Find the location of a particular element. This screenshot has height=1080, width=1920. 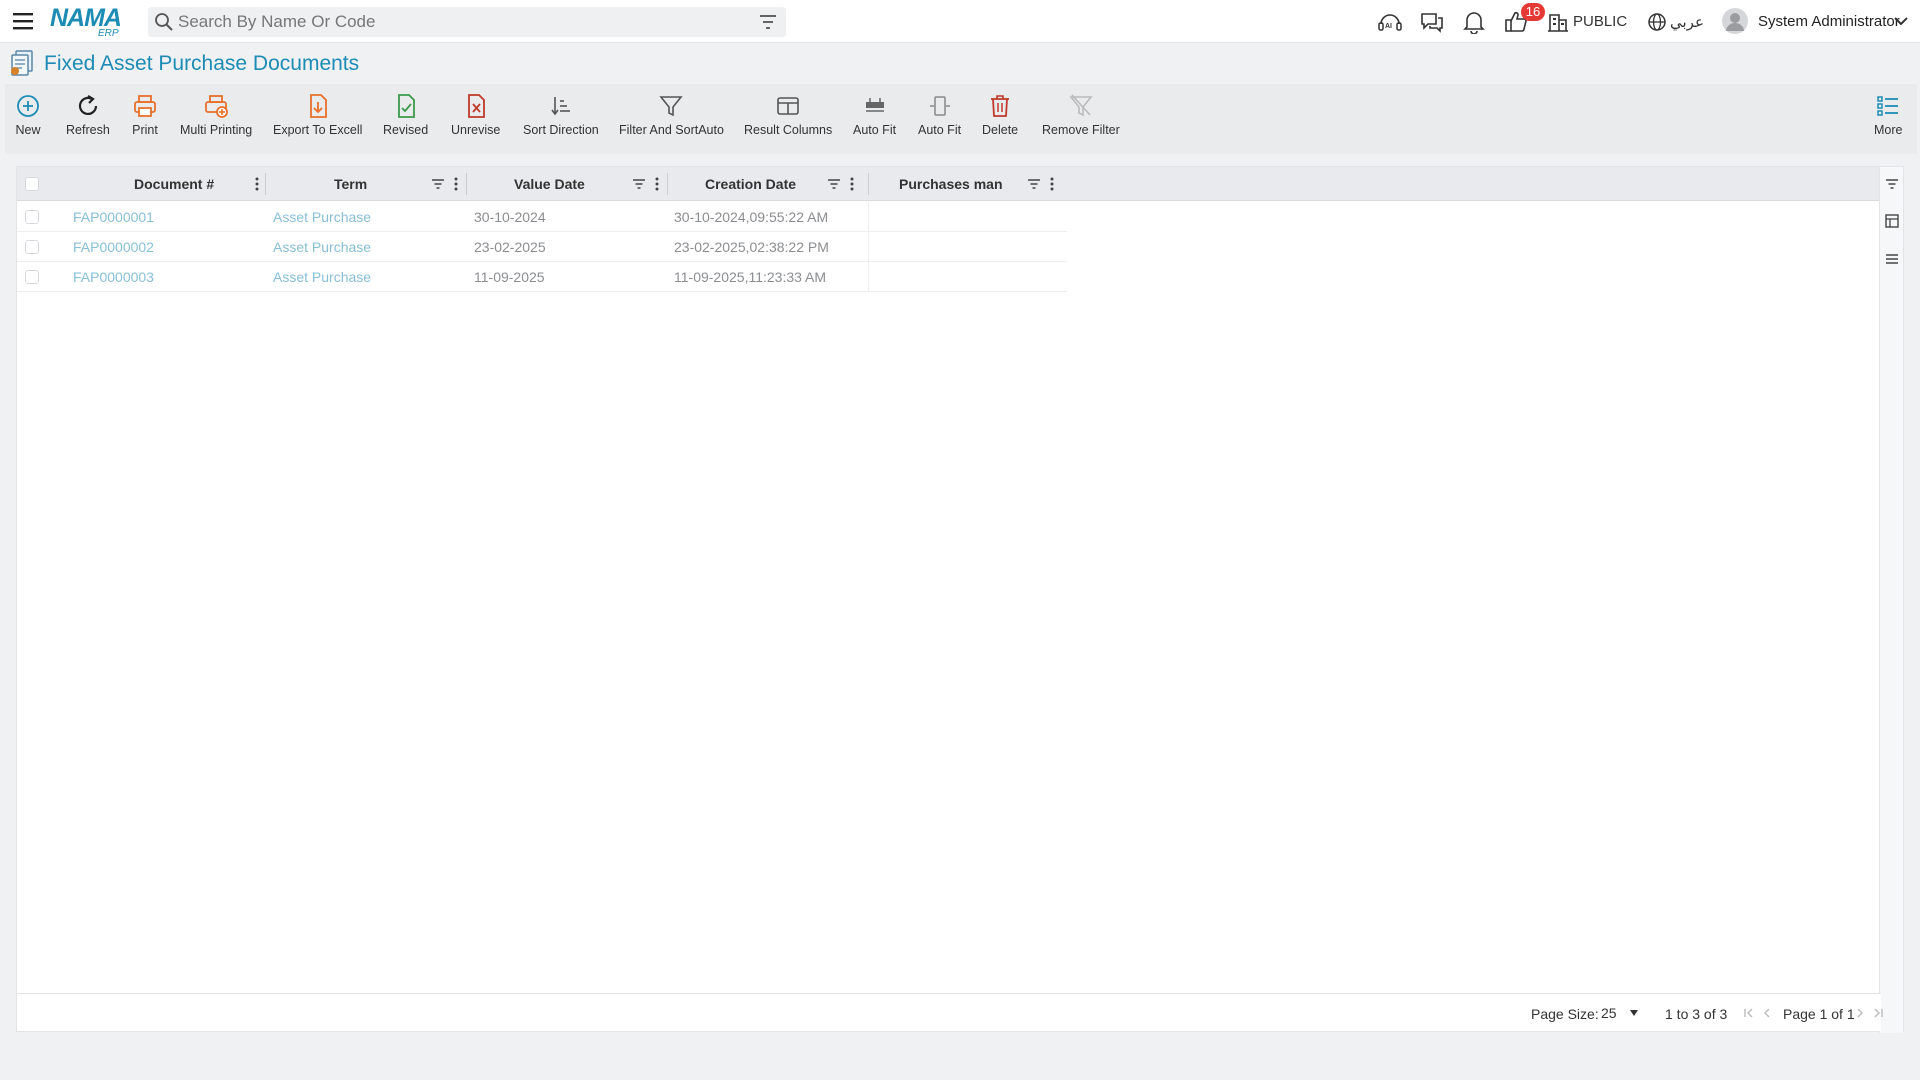

menu-icon is located at coordinates (23, 21).